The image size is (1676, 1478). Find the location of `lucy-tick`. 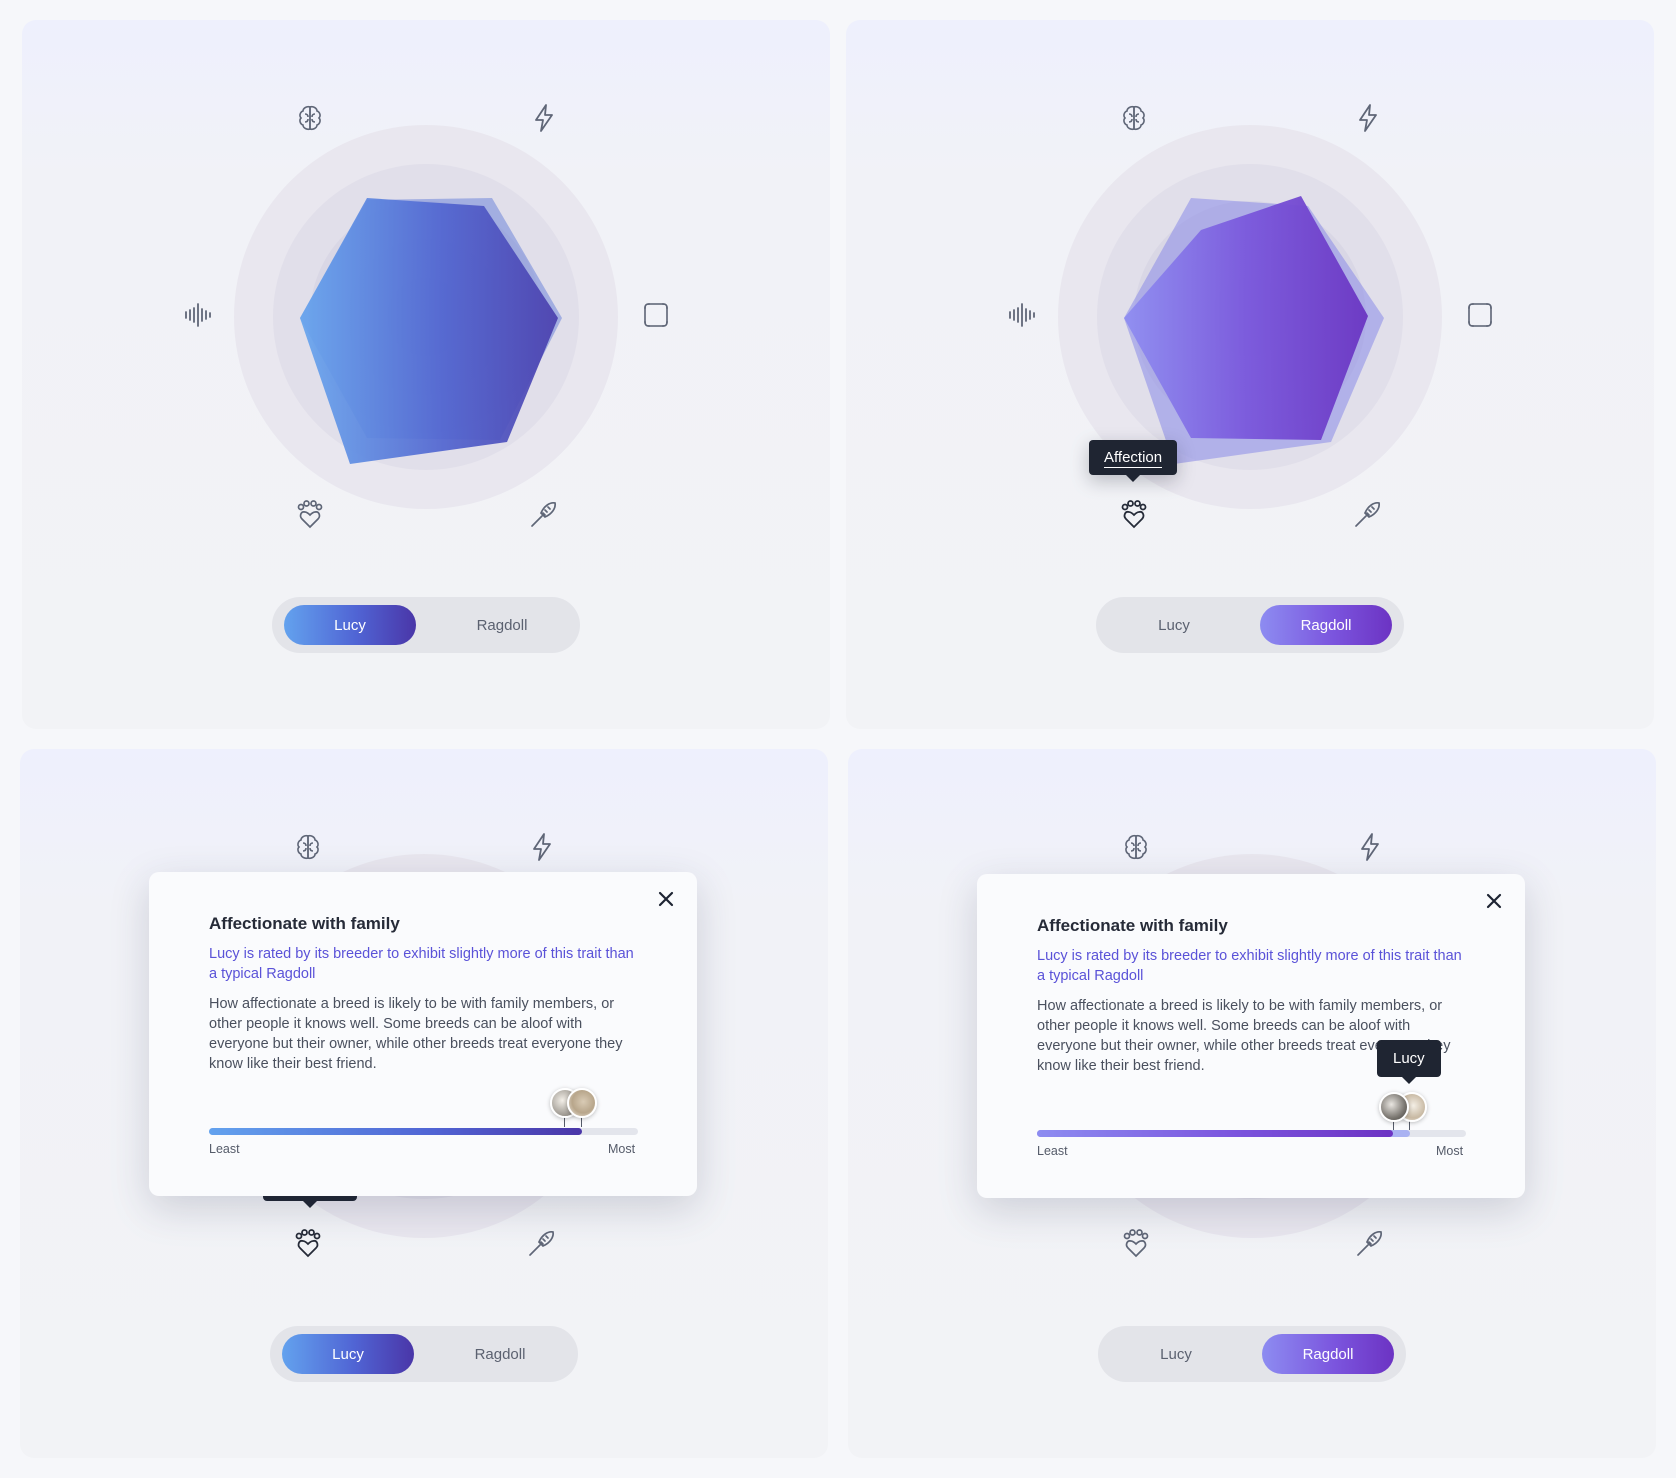

lucy-tick is located at coordinates (581, 1122).